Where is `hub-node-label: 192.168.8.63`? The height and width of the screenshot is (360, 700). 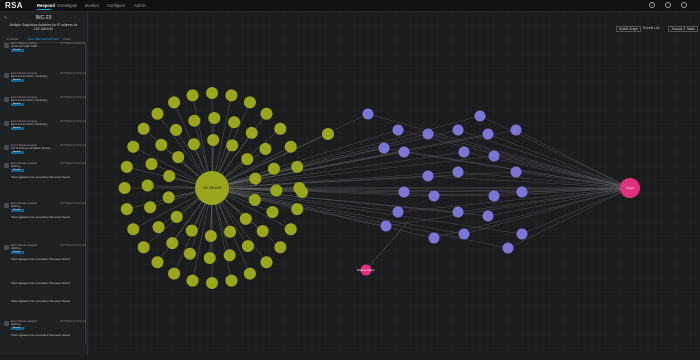
hub-node-label: 192.168.8.63 is located at coordinates (212, 188).